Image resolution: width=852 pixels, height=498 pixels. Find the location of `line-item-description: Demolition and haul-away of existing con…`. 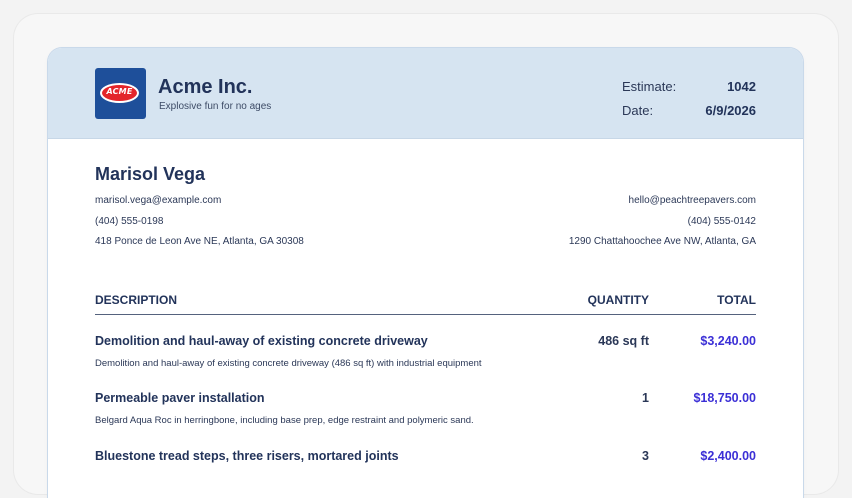

line-item-description: Demolition and haul-away of existing con… is located at coordinates (288, 363).